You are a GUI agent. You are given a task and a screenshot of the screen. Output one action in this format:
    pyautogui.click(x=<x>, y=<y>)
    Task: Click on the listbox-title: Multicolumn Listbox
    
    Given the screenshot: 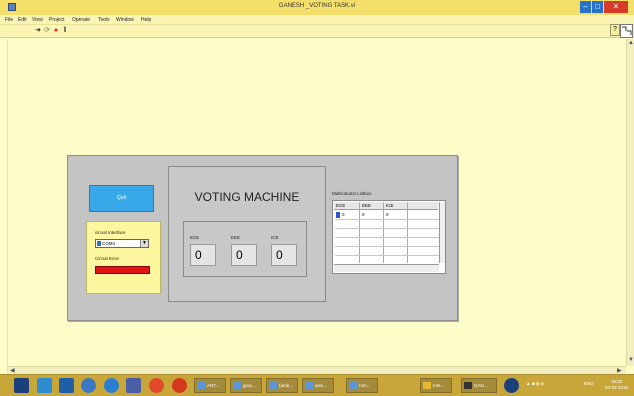 What is the action you would take?
    pyautogui.click(x=352, y=193)
    